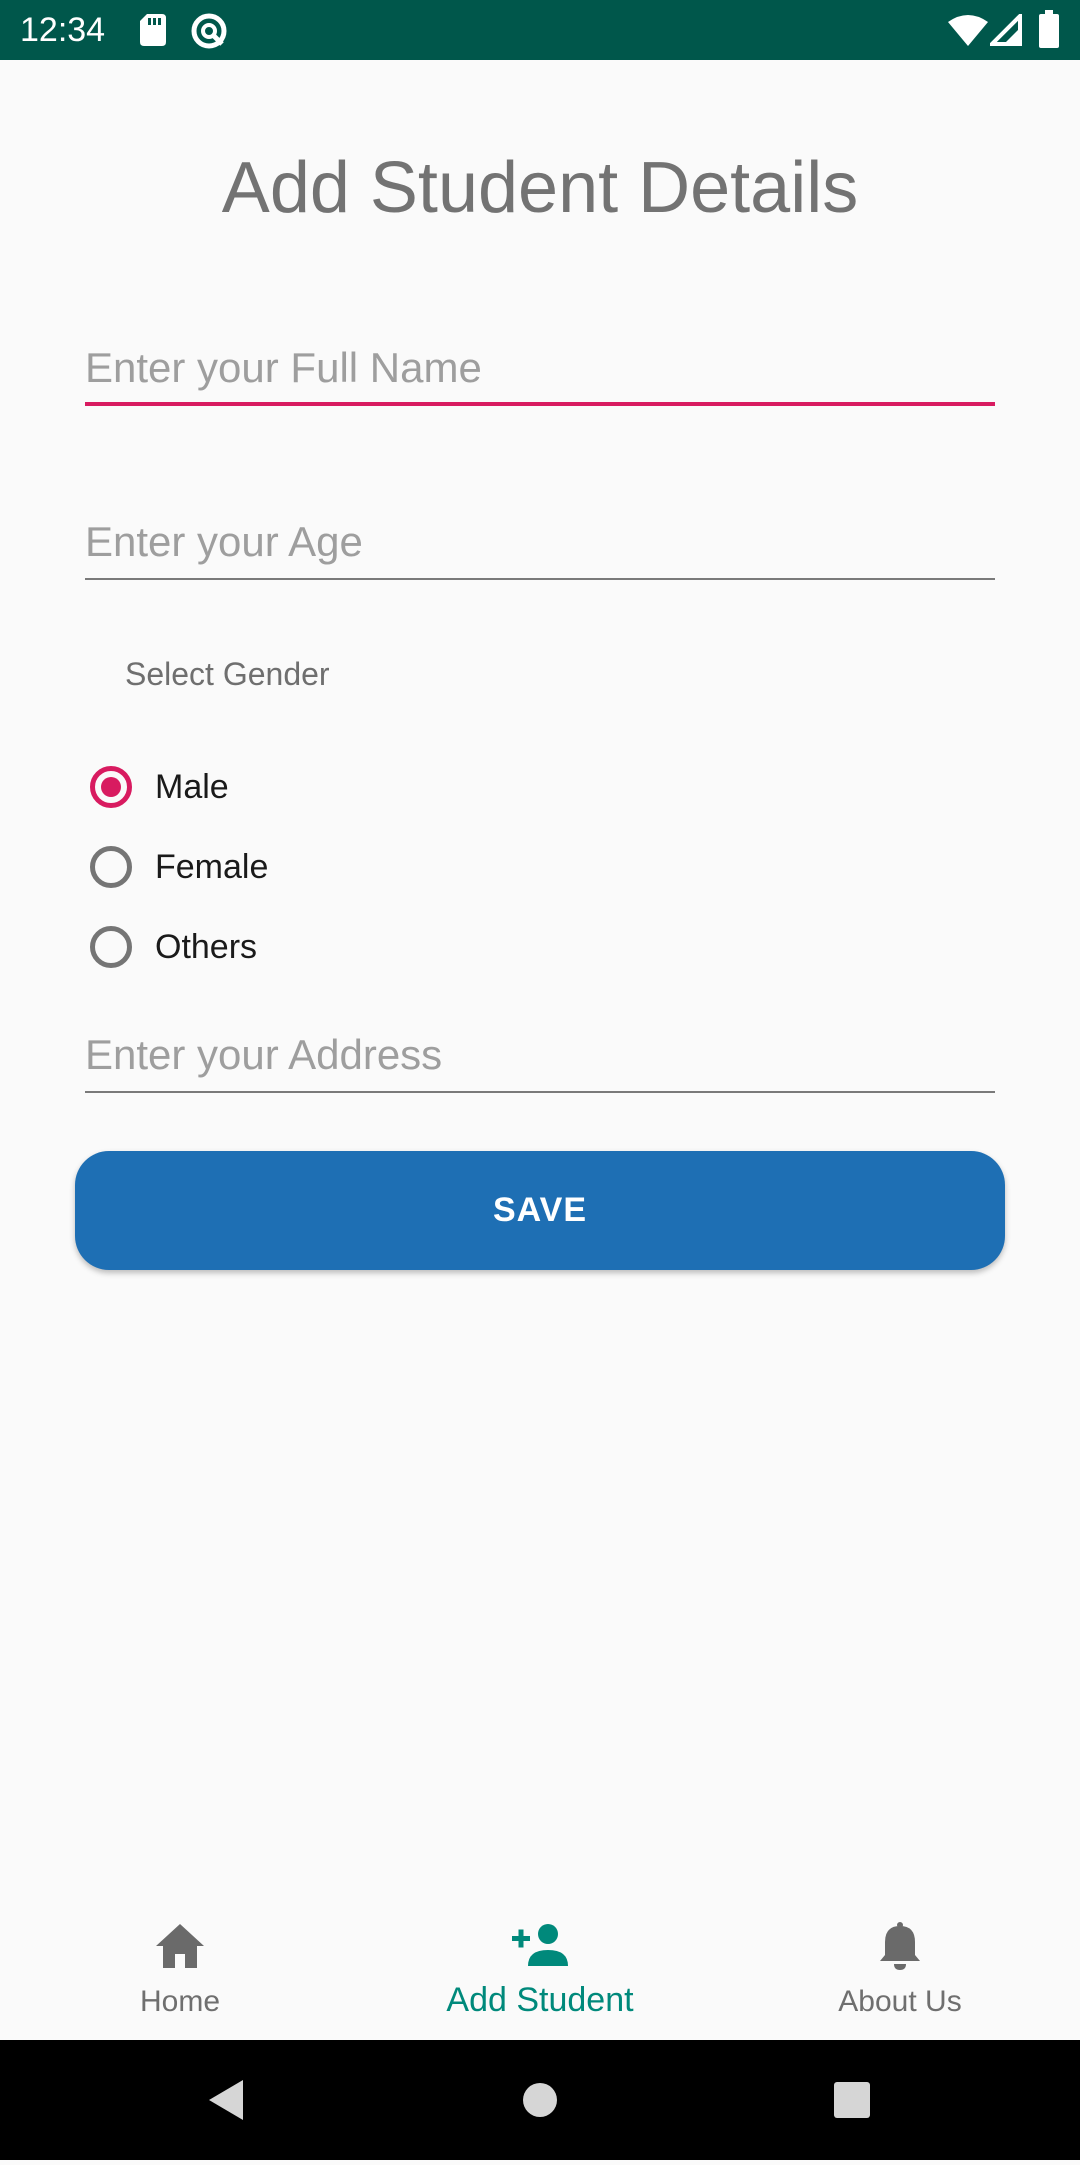 This screenshot has height=2165, width=1080. I want to click on nav-item-about-us: About Us, so click(900, 1970).